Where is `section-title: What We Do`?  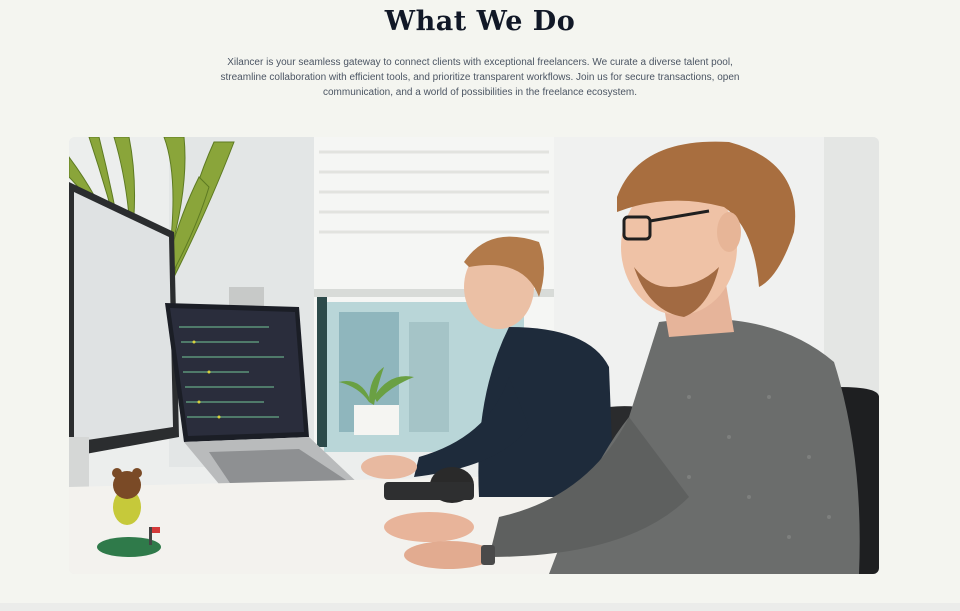 section-title: What We Do is located at coordinates (480, 21).